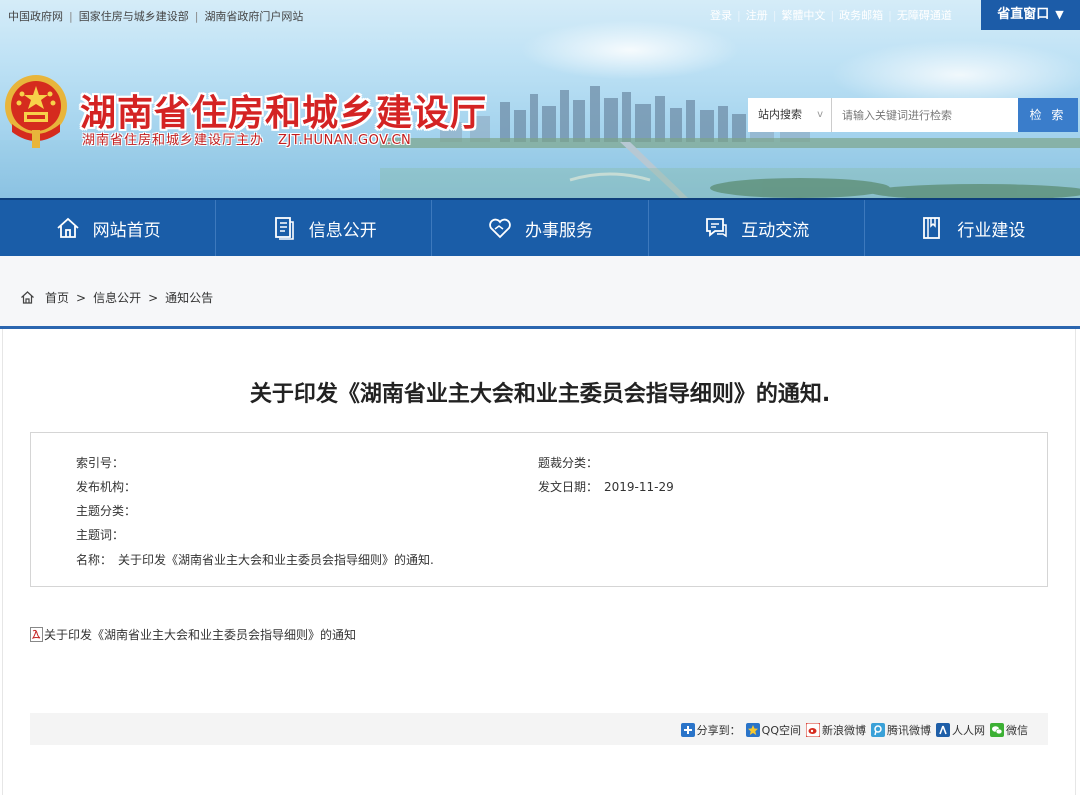 The image size is (1080, 795). What do you see at coordinates (901, 730) in the screenshot?
I see `share-tencent-weibo: 腾讯微博` at bounding box center [901, 730].